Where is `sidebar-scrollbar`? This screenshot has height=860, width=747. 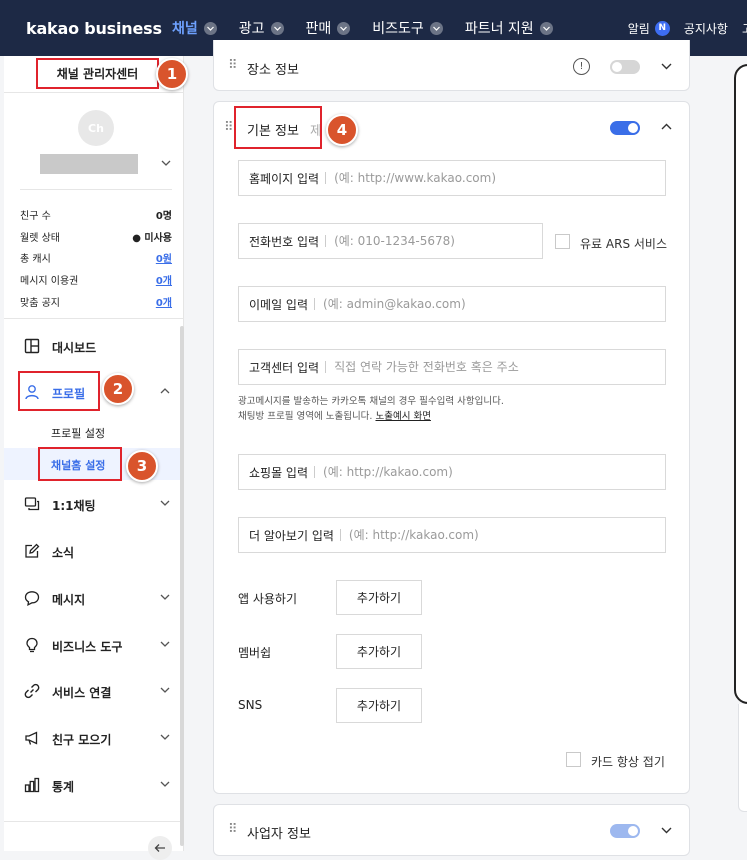 sidebar-scrollbar is located at coordinates (182, 586).